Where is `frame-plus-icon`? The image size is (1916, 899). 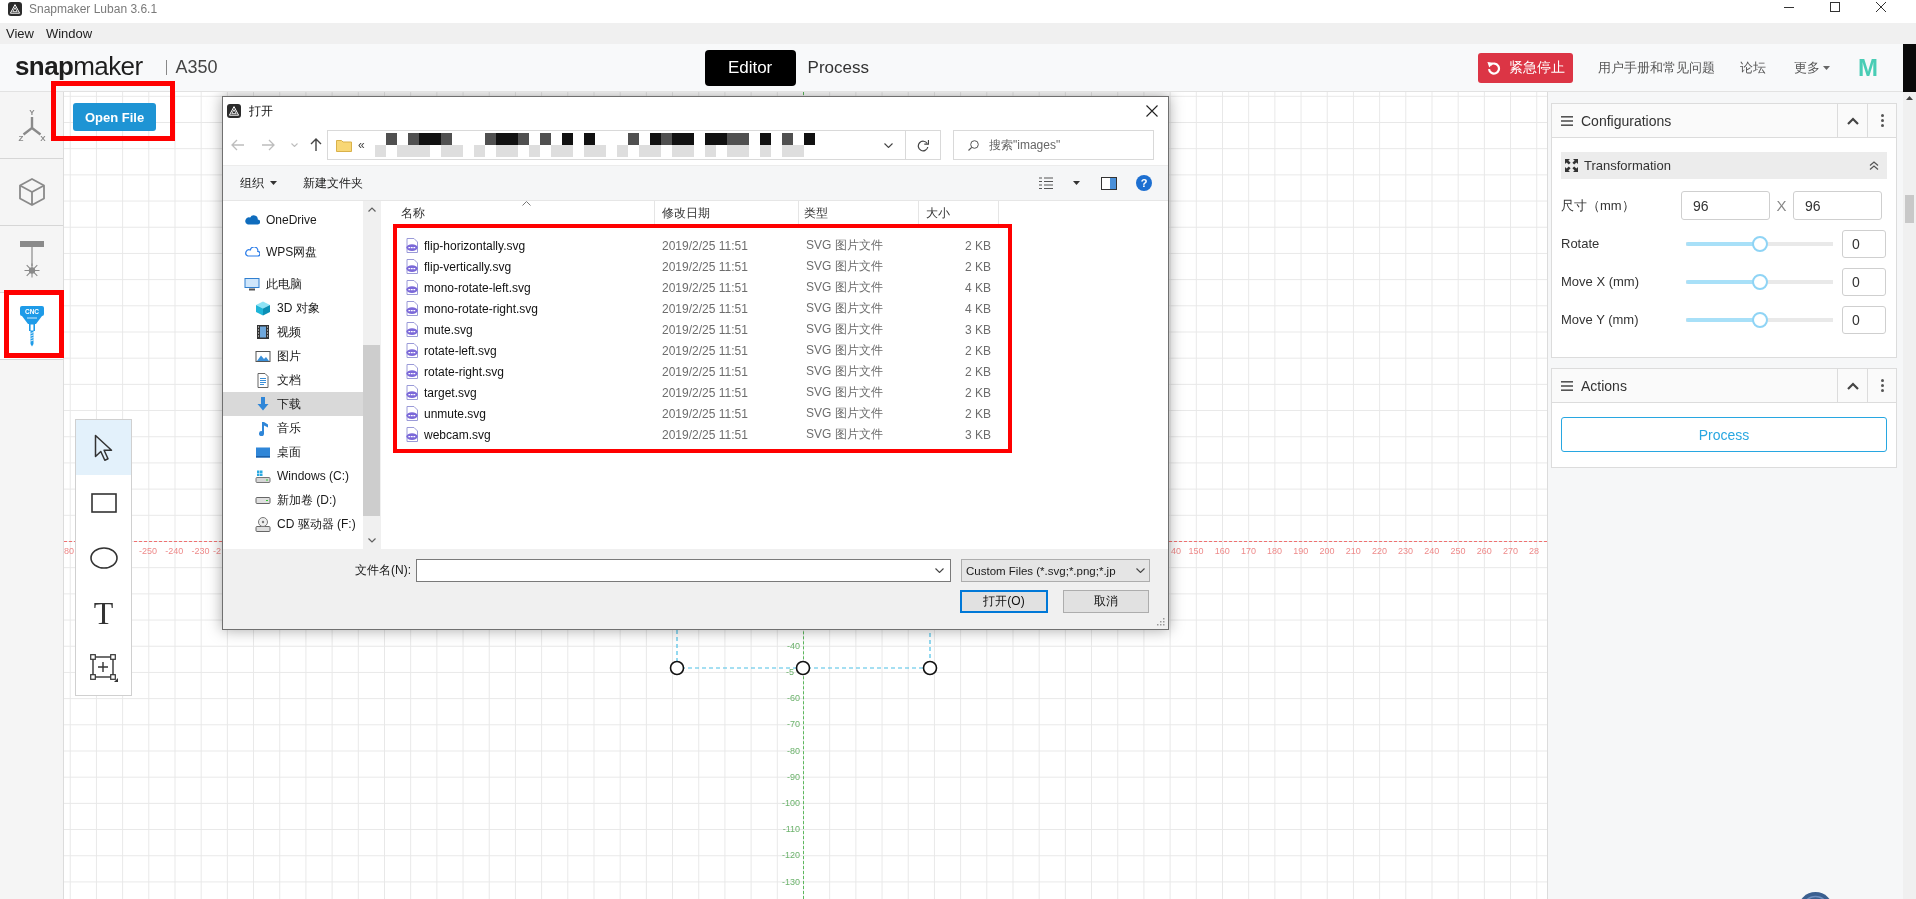
frame-plus-icon is located at coordinates (103, 667).